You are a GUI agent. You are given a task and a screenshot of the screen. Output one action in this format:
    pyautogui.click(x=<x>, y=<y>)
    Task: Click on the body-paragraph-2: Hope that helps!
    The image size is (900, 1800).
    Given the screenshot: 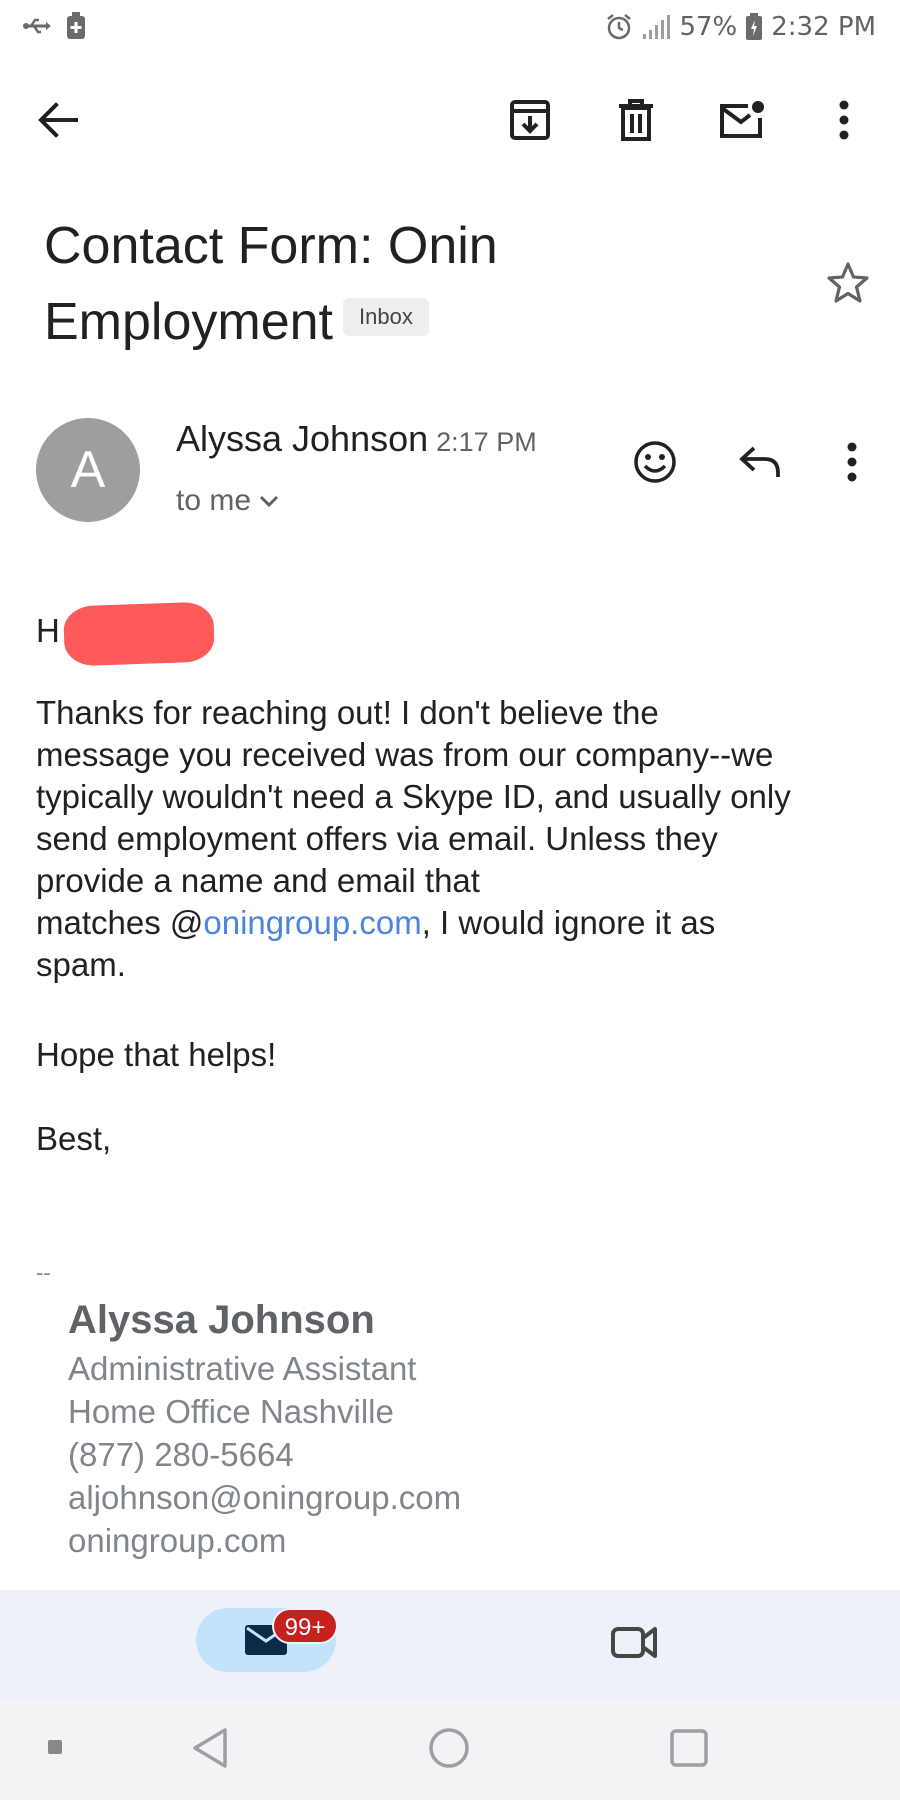 What is the action you would take?
    pyautogui.click(x=156, y=1054)
    